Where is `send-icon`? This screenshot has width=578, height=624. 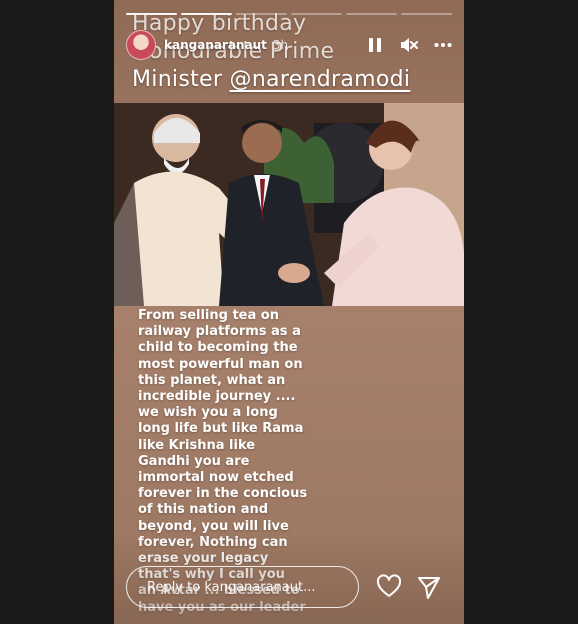
send-icon is located at coordinates (429, 587).